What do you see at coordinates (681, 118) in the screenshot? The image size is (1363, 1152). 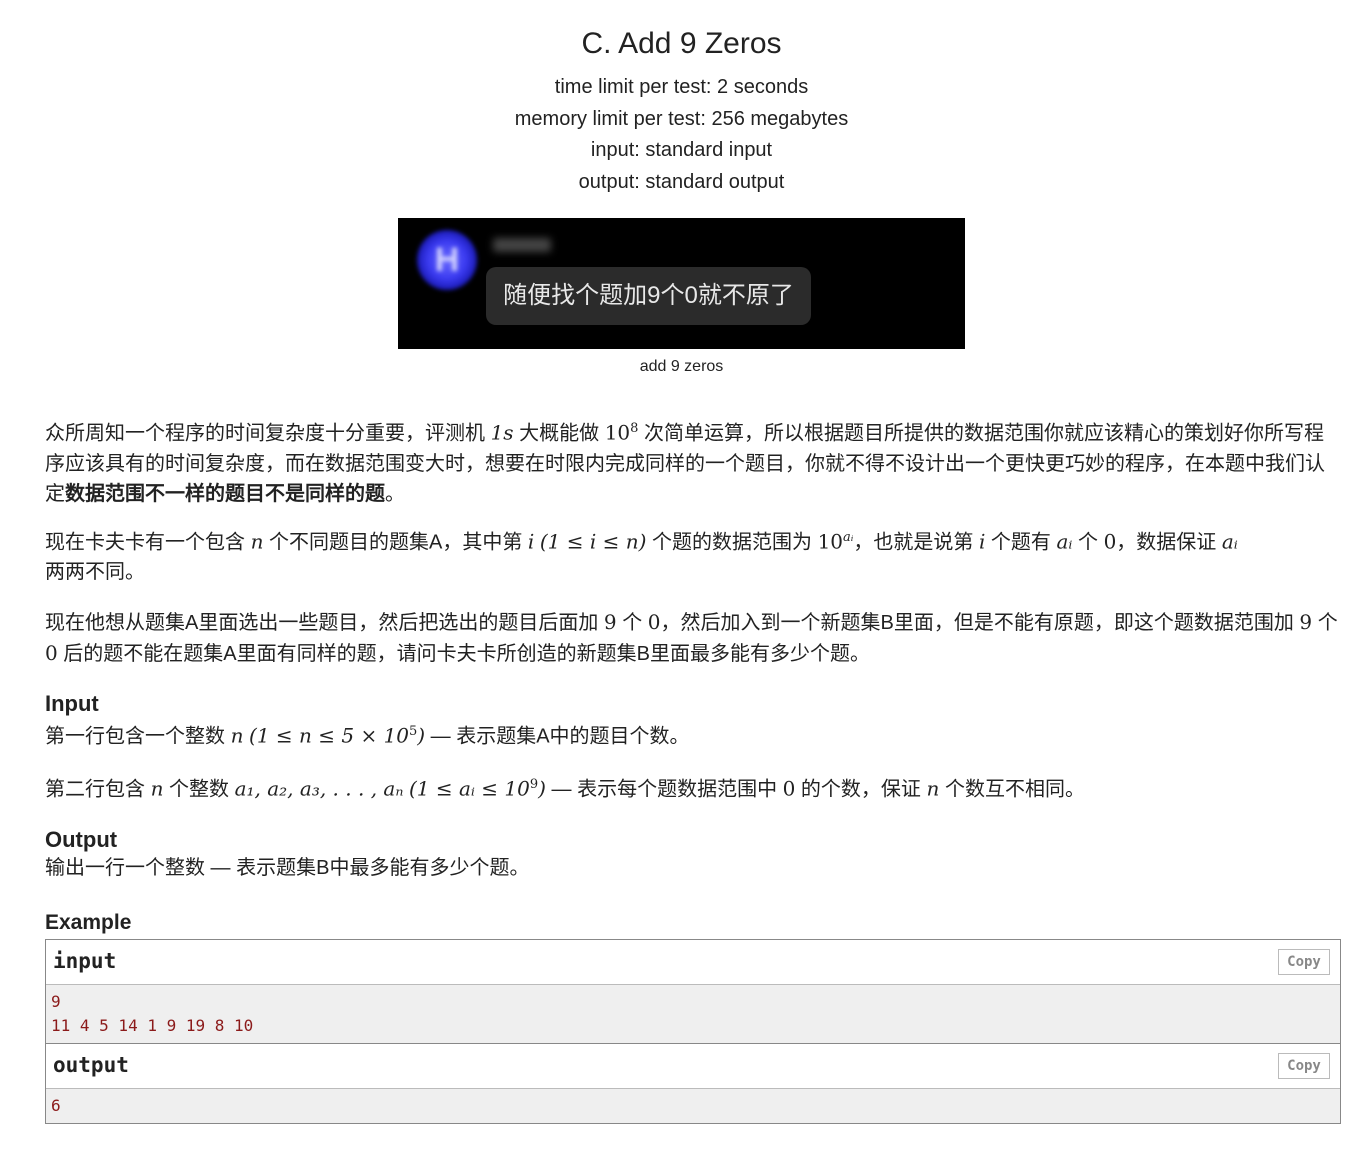 I see `memory-limit: memory limit per test: 256 megabytes` at bounding box center [681, 118].